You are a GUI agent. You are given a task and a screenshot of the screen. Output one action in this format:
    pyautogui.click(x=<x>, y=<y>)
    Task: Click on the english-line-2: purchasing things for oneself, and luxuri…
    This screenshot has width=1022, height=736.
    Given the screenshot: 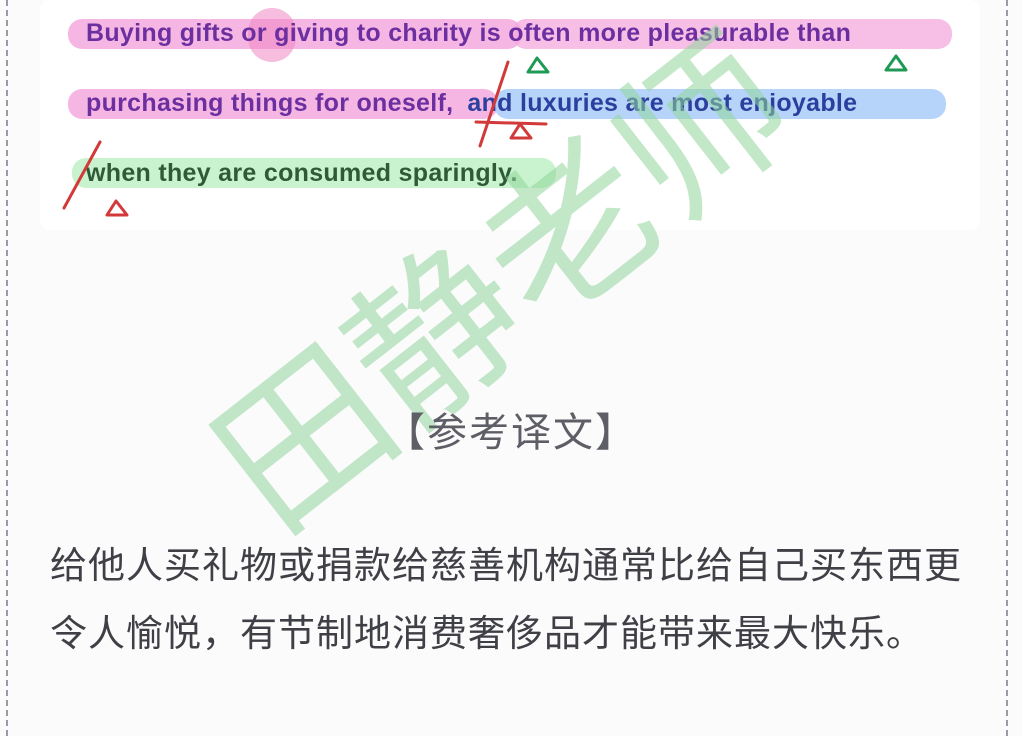 What is the action you would take?
    pyautogui.click(x=471, y=103)
    